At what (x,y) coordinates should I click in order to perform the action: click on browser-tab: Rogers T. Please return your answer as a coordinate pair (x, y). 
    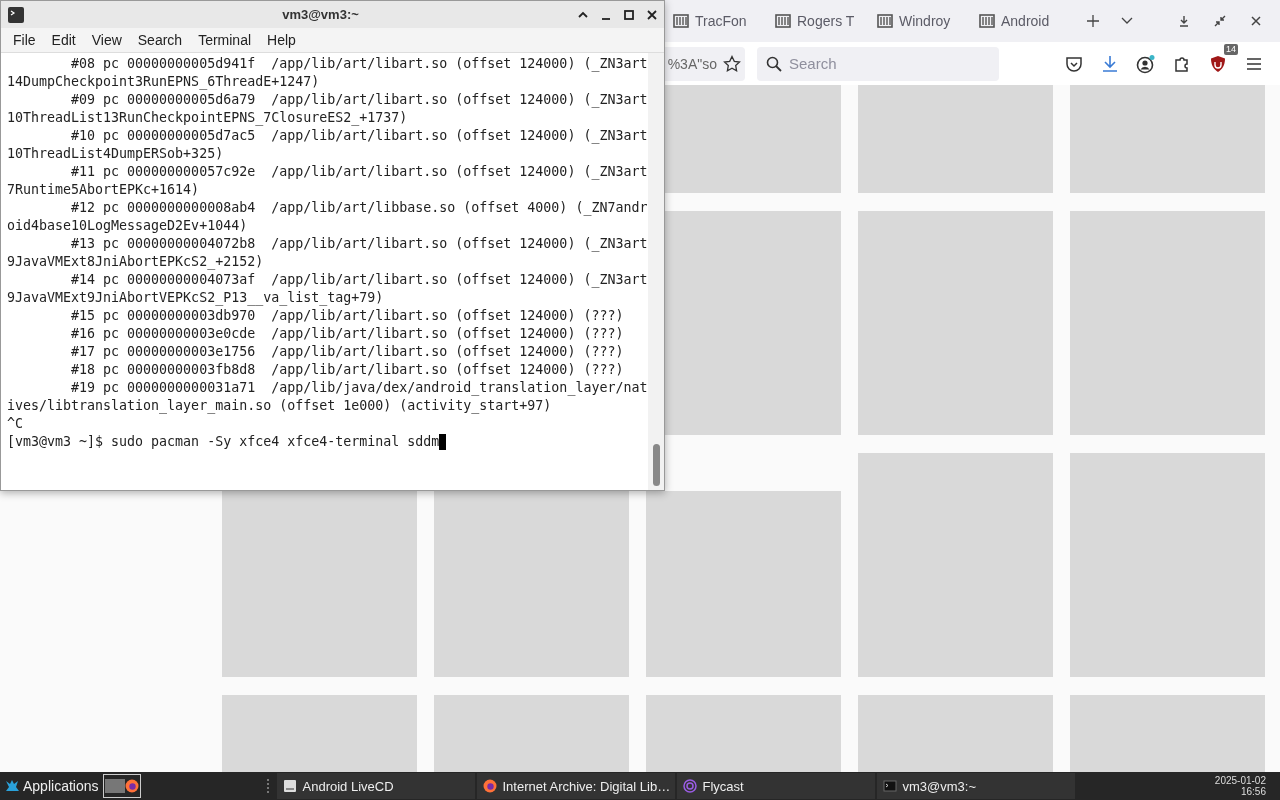
    Looking at the image, I should click on (818, 21).